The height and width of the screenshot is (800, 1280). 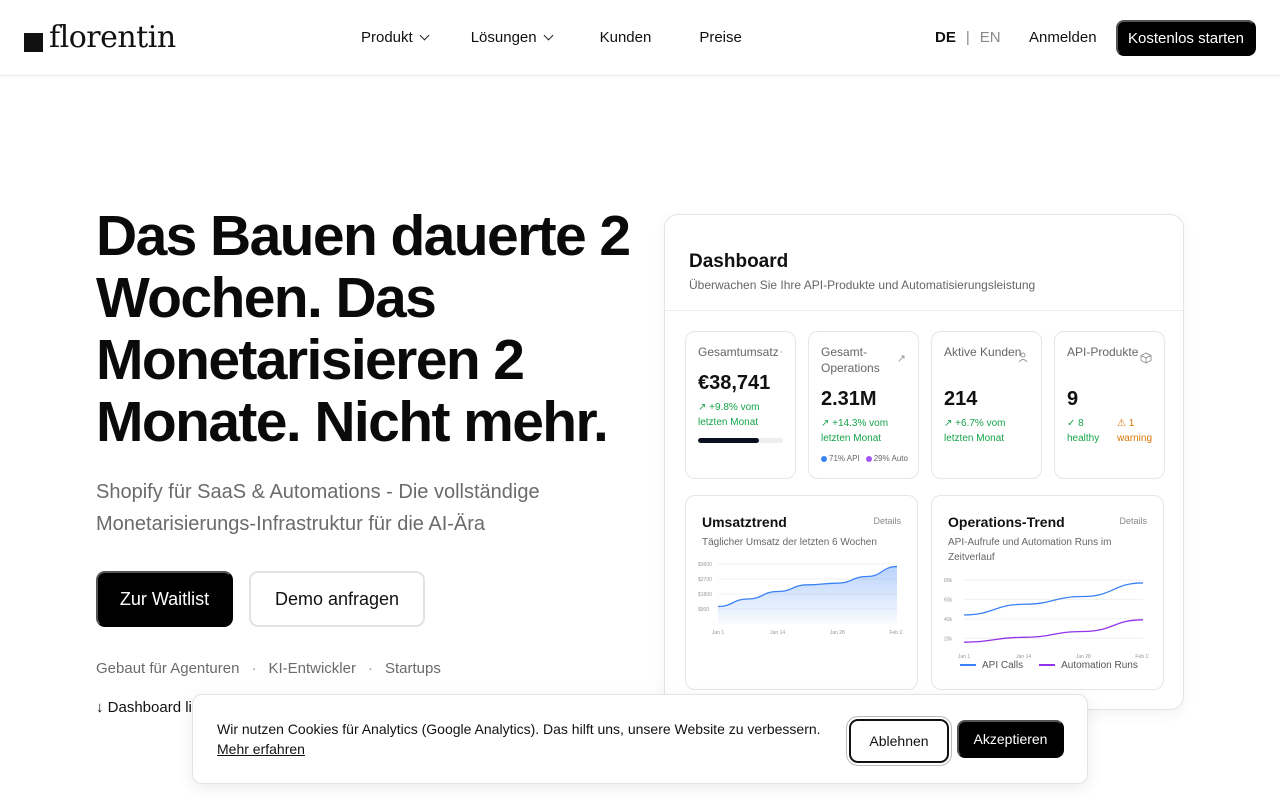 I want to click on main-menu: Produkt Lösungen Kunden Preise, so click(x=551, y=37).